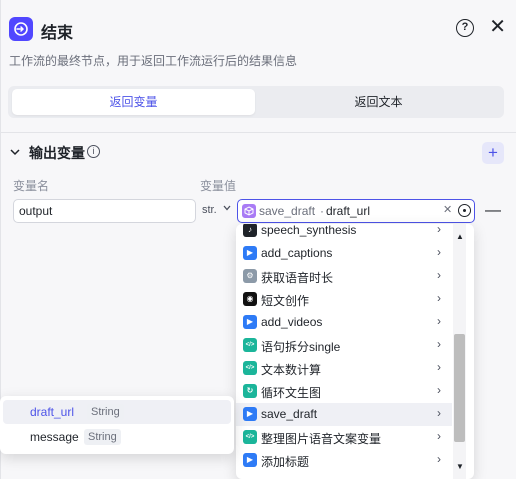  Describe the element at coordinates (344, 391) in the screenshot. I see `node-item: ↻ 循环文生图 ›` at that location.